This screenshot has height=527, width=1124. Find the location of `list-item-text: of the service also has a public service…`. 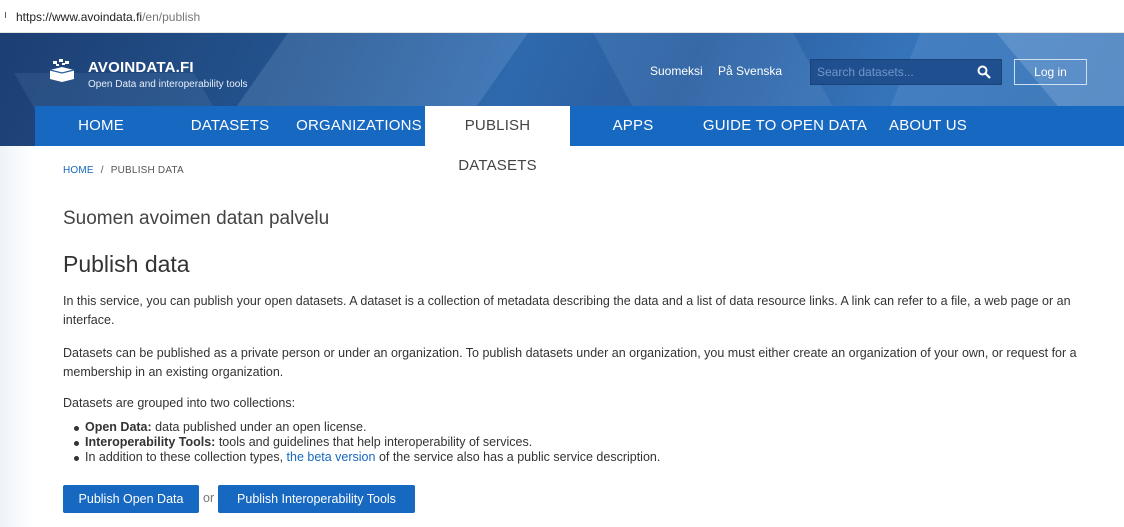

list-item-text: of the service also has a public service… is located at coordinates (518, 457).